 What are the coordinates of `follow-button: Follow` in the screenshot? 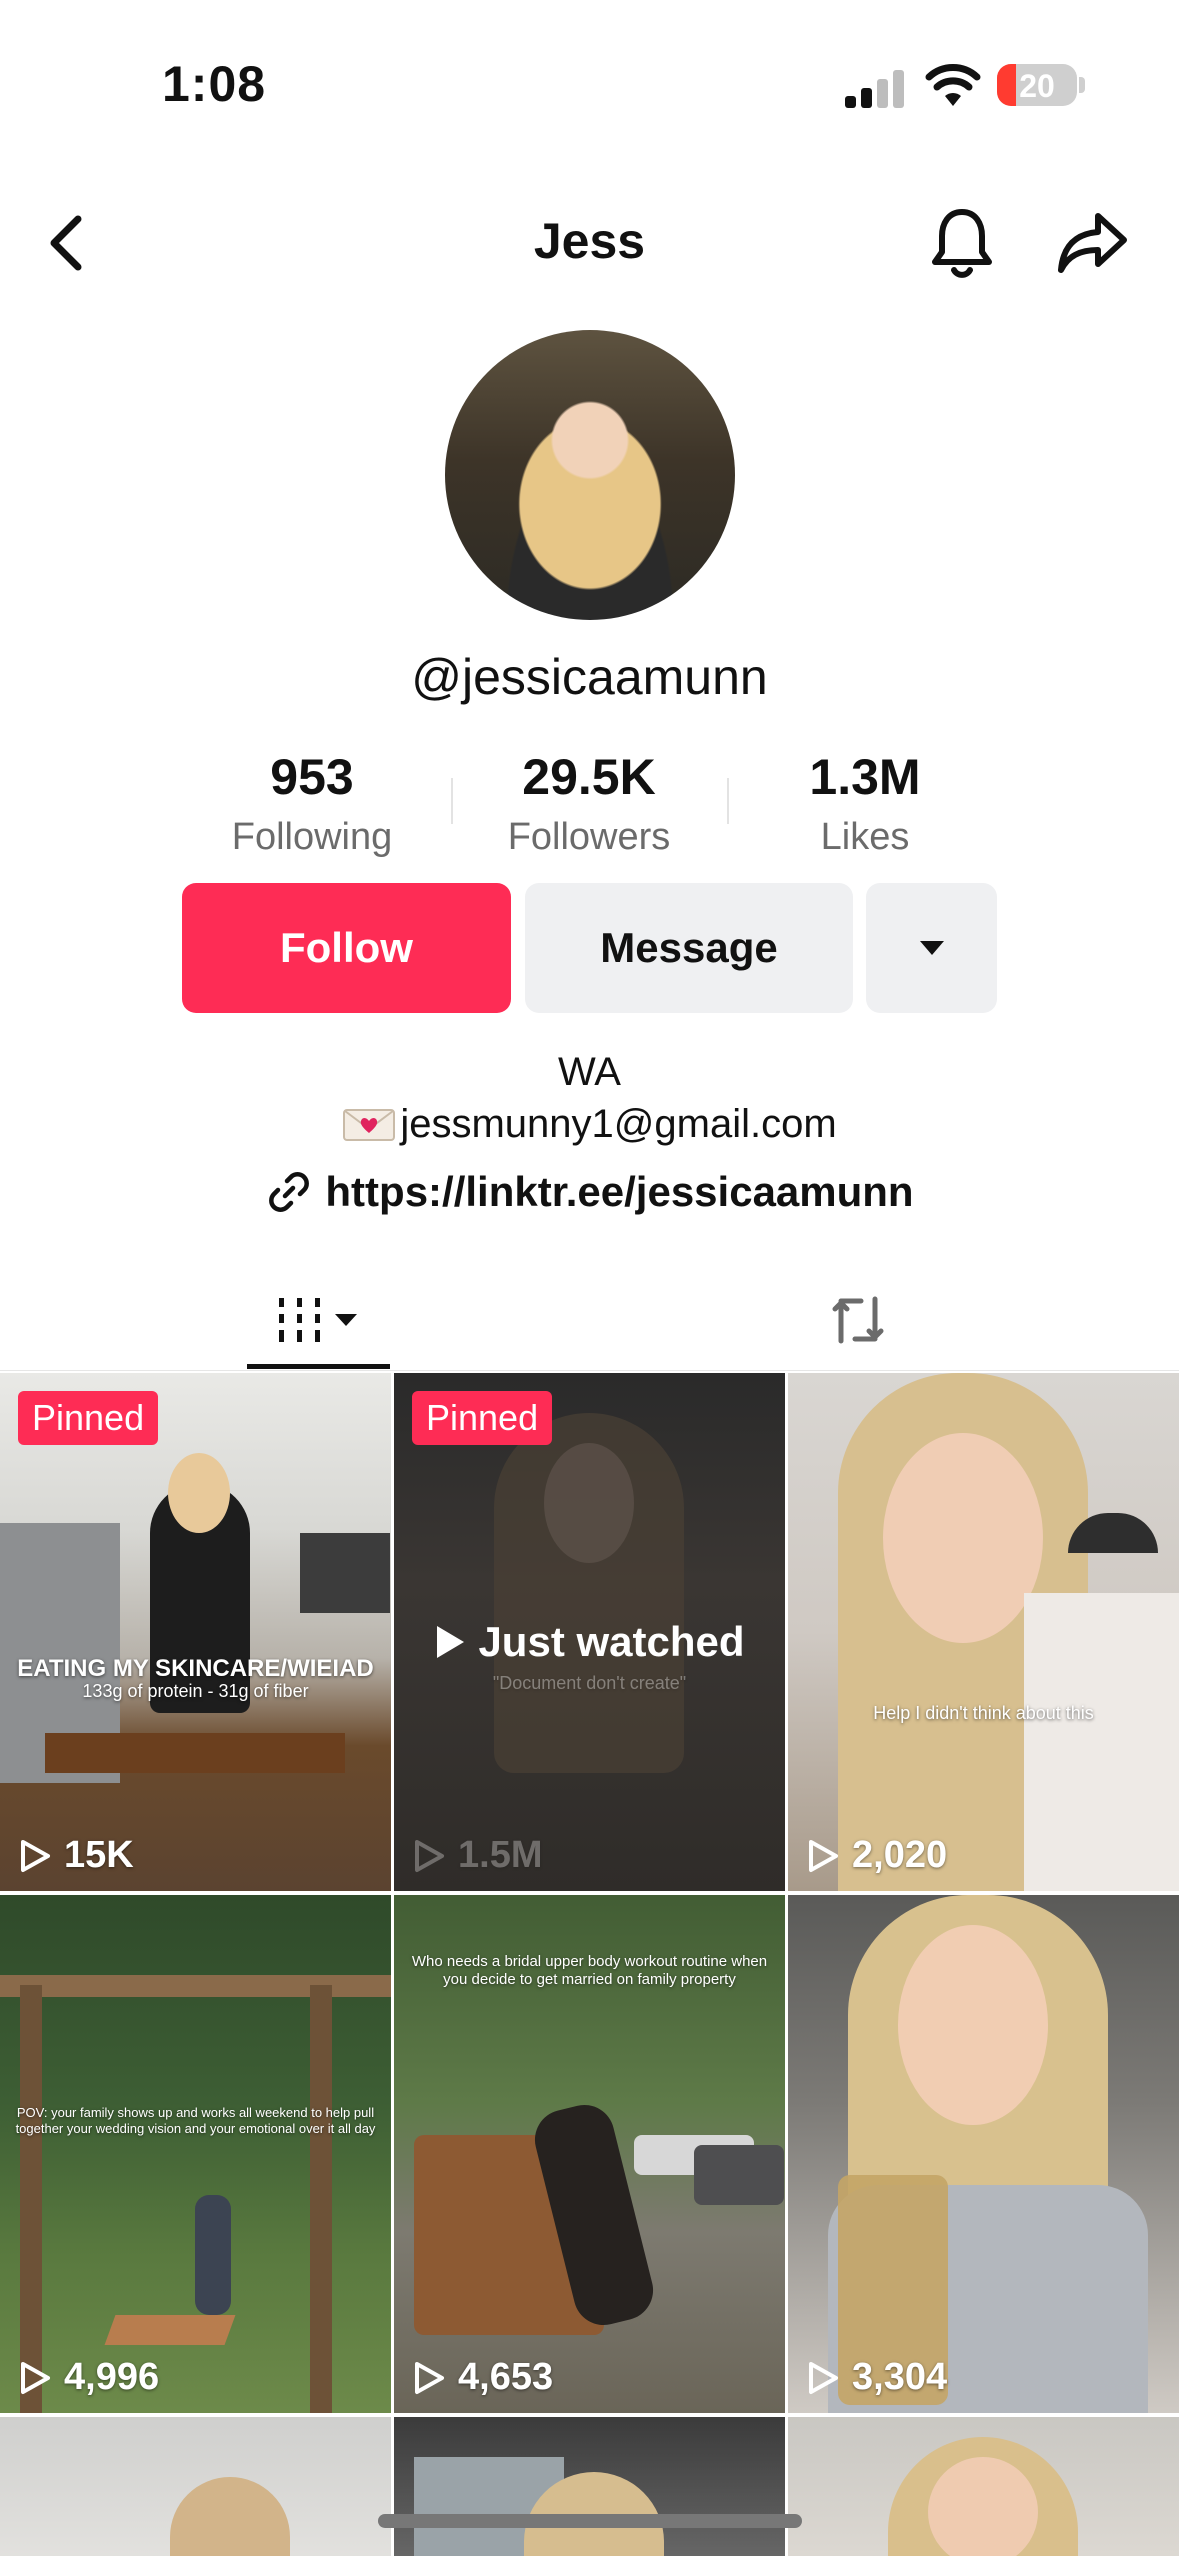 It's located at (346, 948).